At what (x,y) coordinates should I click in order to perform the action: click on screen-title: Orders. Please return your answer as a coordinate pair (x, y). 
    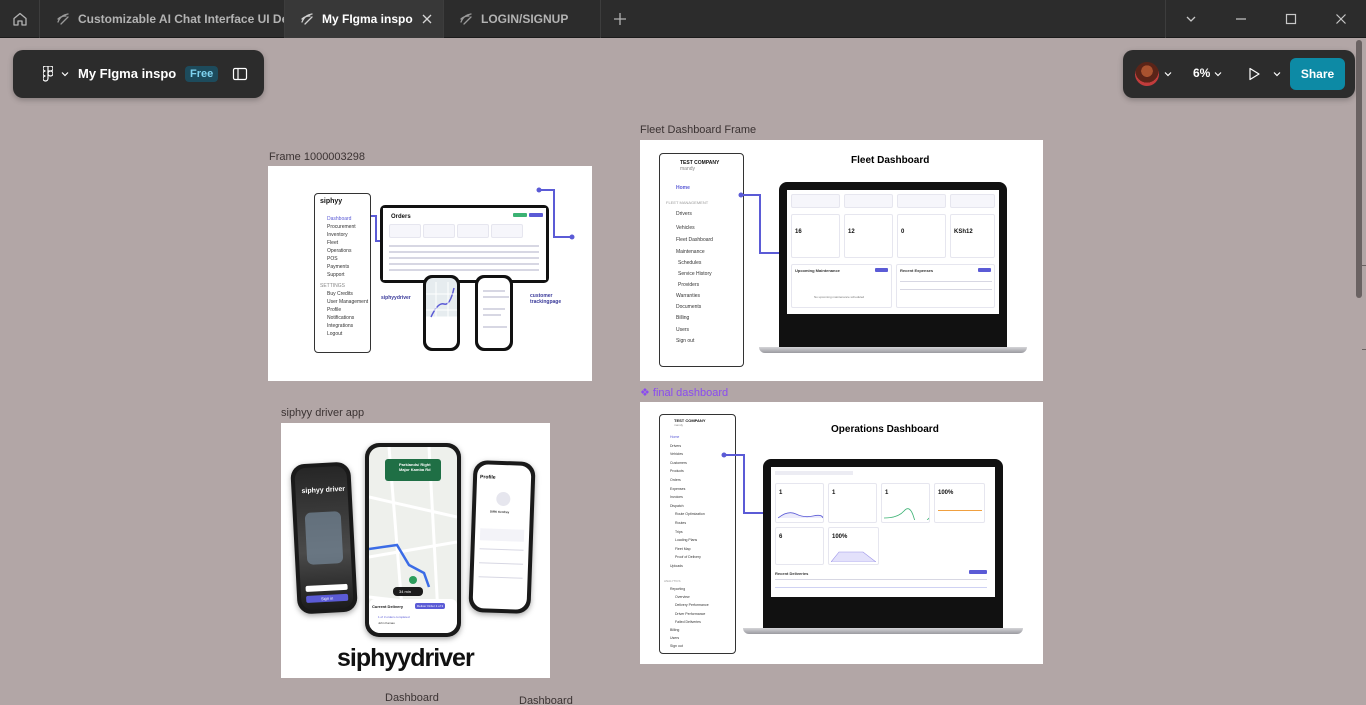
    Looking at the image, I should click on (401, 217).